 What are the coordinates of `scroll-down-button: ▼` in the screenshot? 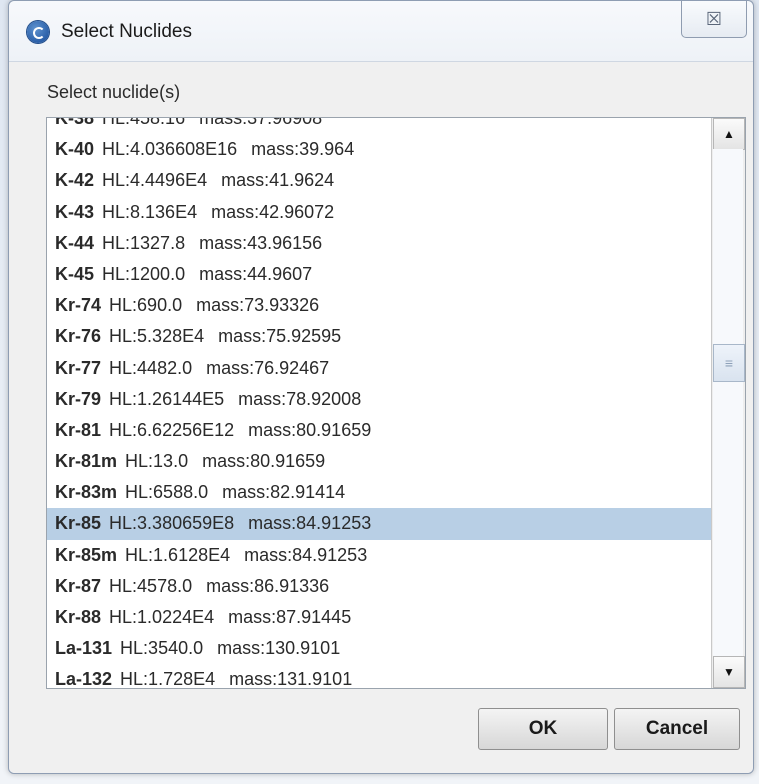 It's located at (729, 672).